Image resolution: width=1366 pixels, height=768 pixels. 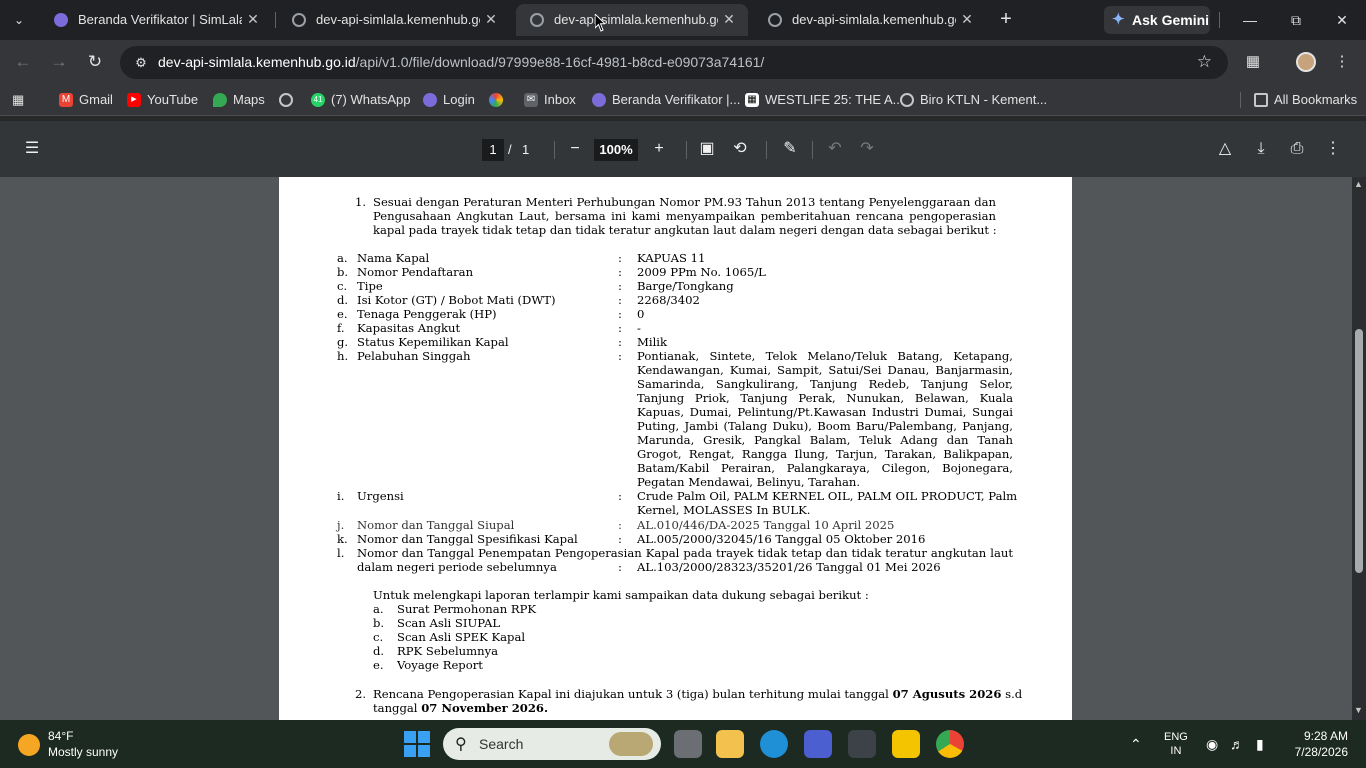 I want to click on taskbar-search: ⚲ Search, so click(x=552, y=744).